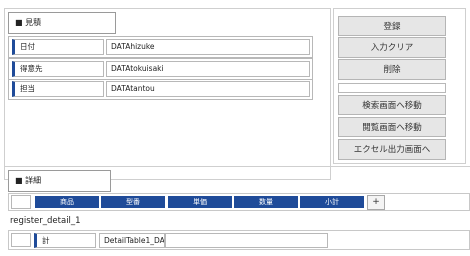  What do you see at coordinates (28, 22) in the screenshot?
I see `estimate-section-title: ■ 見積` at bounding box center [28, 22].